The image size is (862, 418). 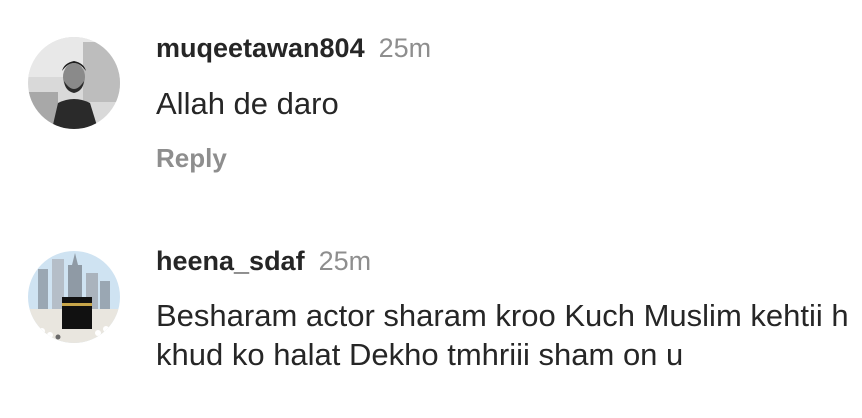 I want to click on username: heena_sdaf, so click(x=230, y=261).